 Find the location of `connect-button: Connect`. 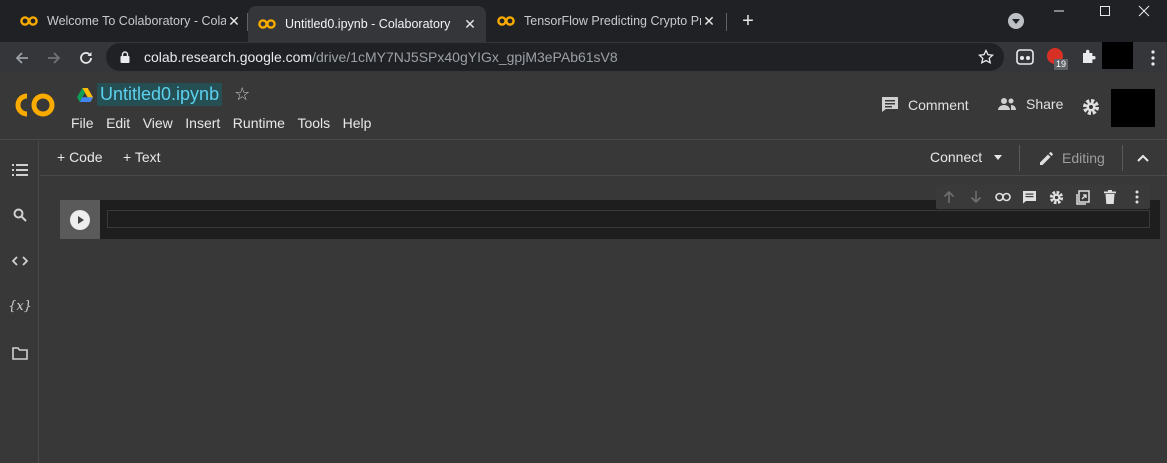

connect-button: Connect is located at coordinates (966, 157).